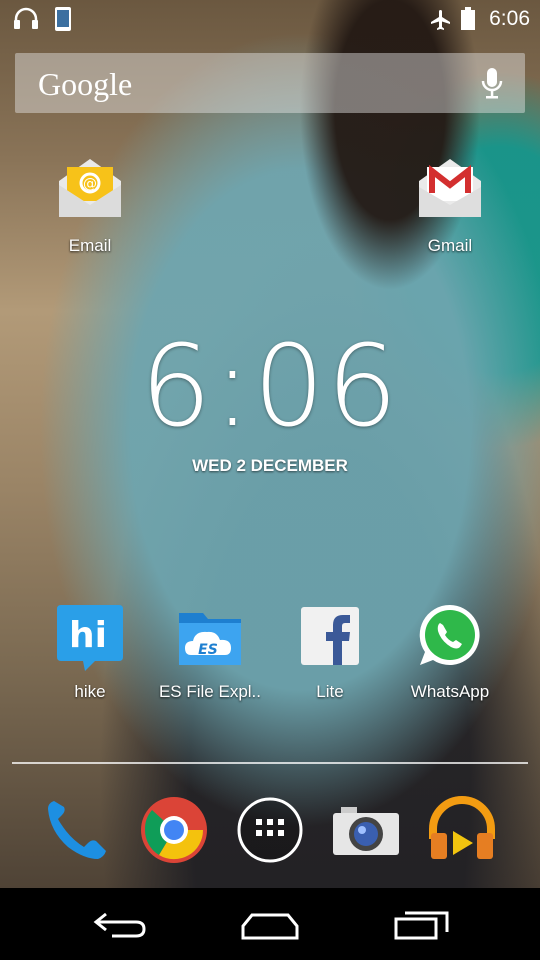  I want to click on app-label: Email, so click(90, 245).